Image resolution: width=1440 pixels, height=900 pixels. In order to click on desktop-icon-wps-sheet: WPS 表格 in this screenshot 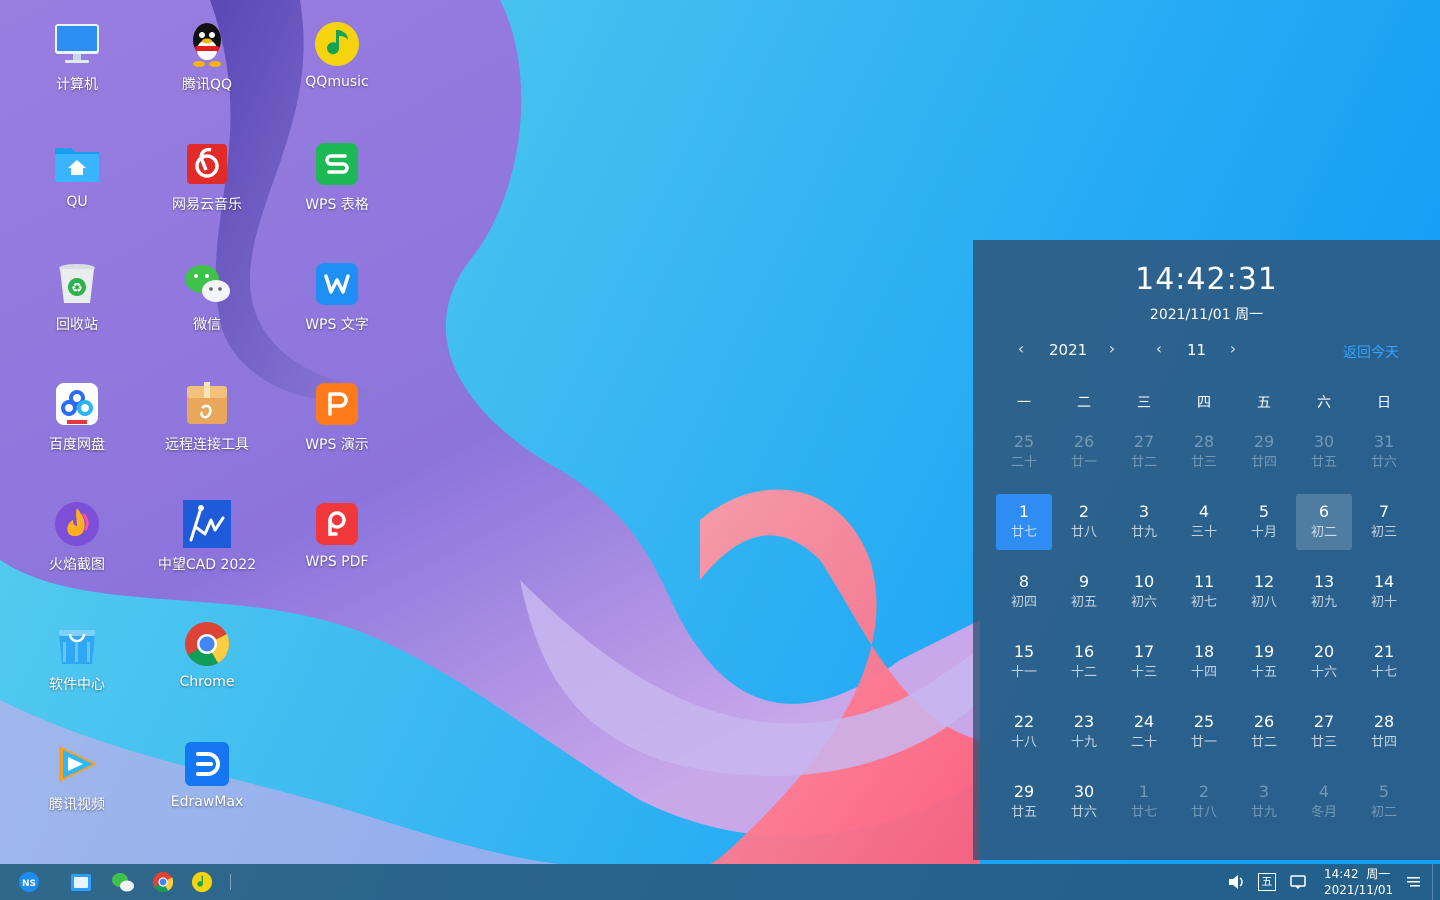, I will do `click(337, 170)`.